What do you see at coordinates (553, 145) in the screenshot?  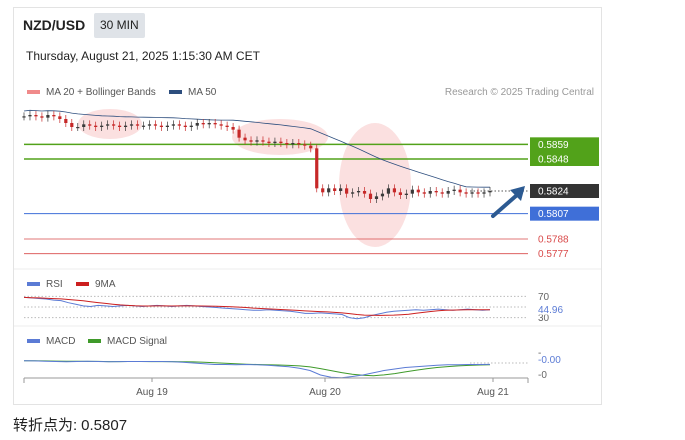 I see `level-label-target-1: 0.5859` at bounding box center [553, 145].